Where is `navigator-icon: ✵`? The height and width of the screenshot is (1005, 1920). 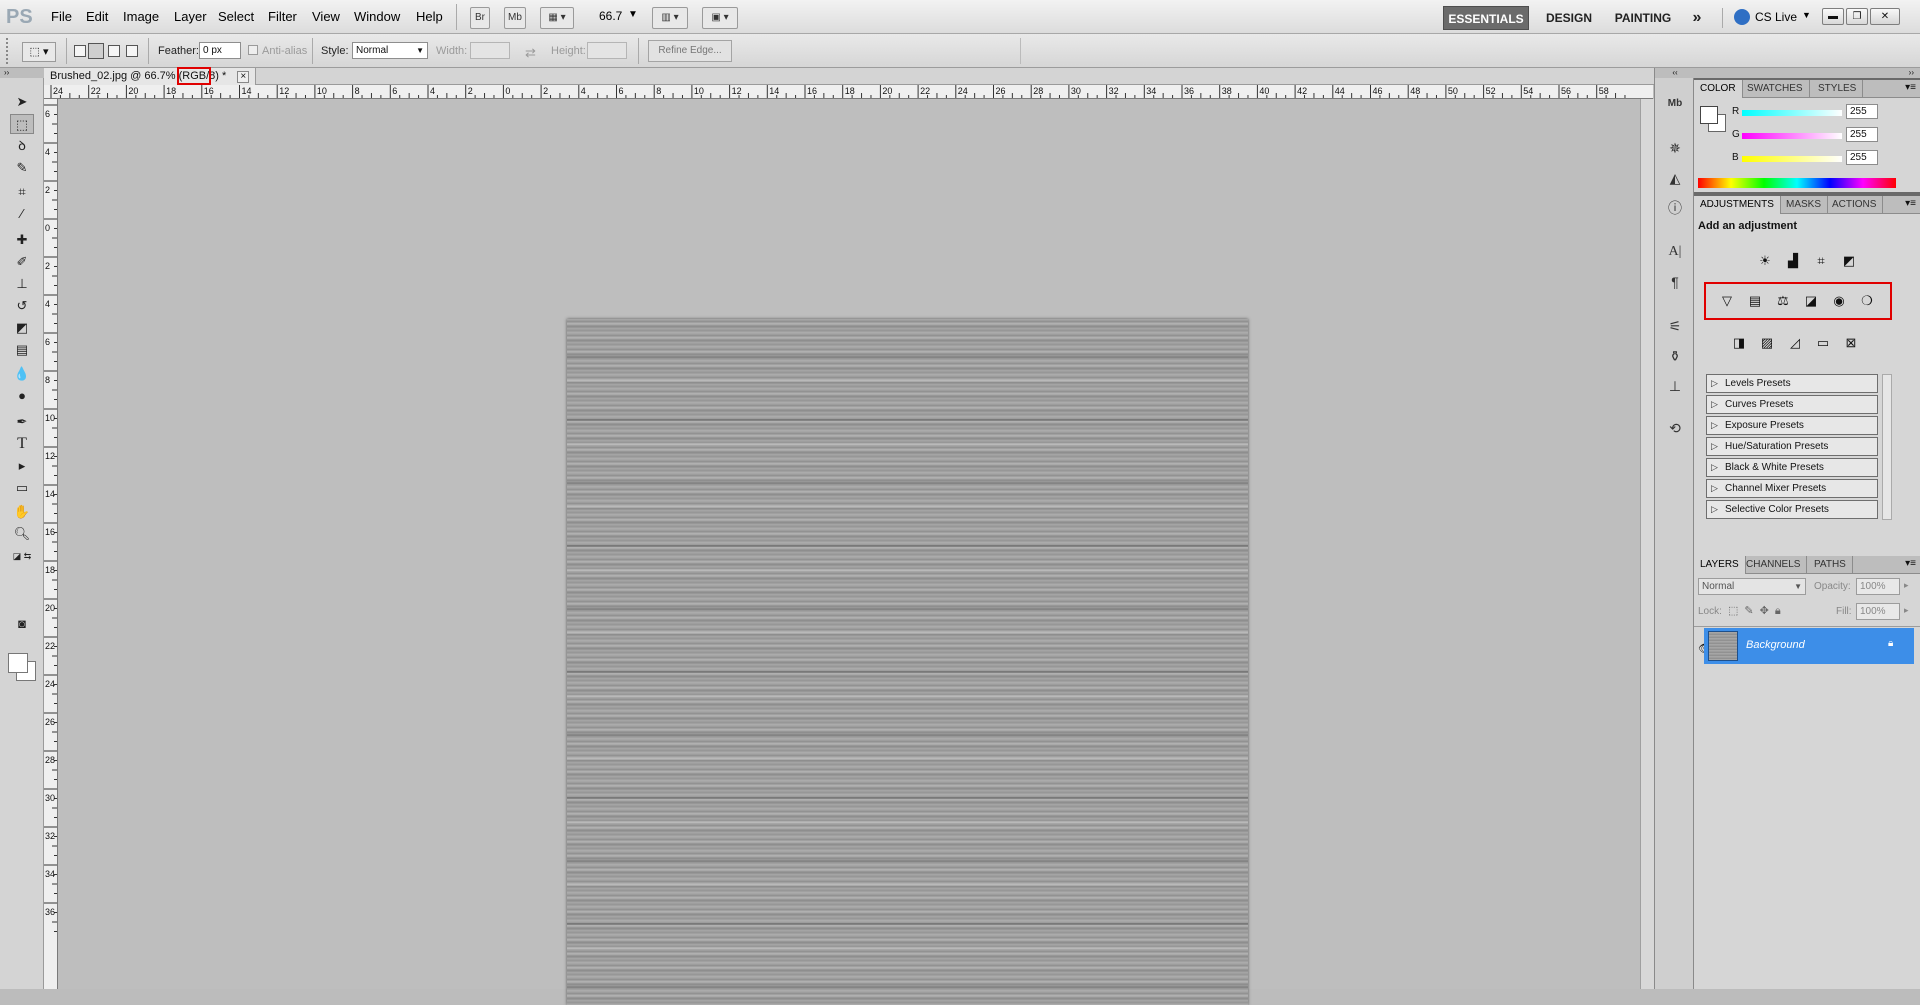
navigator-icon: ✵ is located at coordinates (1675, 148).